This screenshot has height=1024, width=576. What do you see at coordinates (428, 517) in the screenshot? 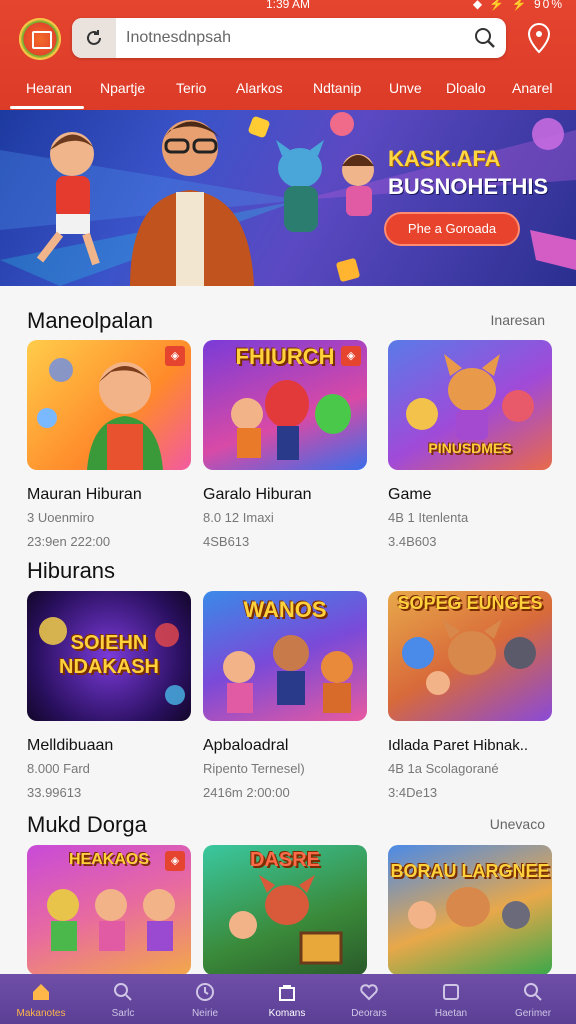
I see `card-subtitle: 4B 1 Itenlenta` at bounding box center [428, 517].